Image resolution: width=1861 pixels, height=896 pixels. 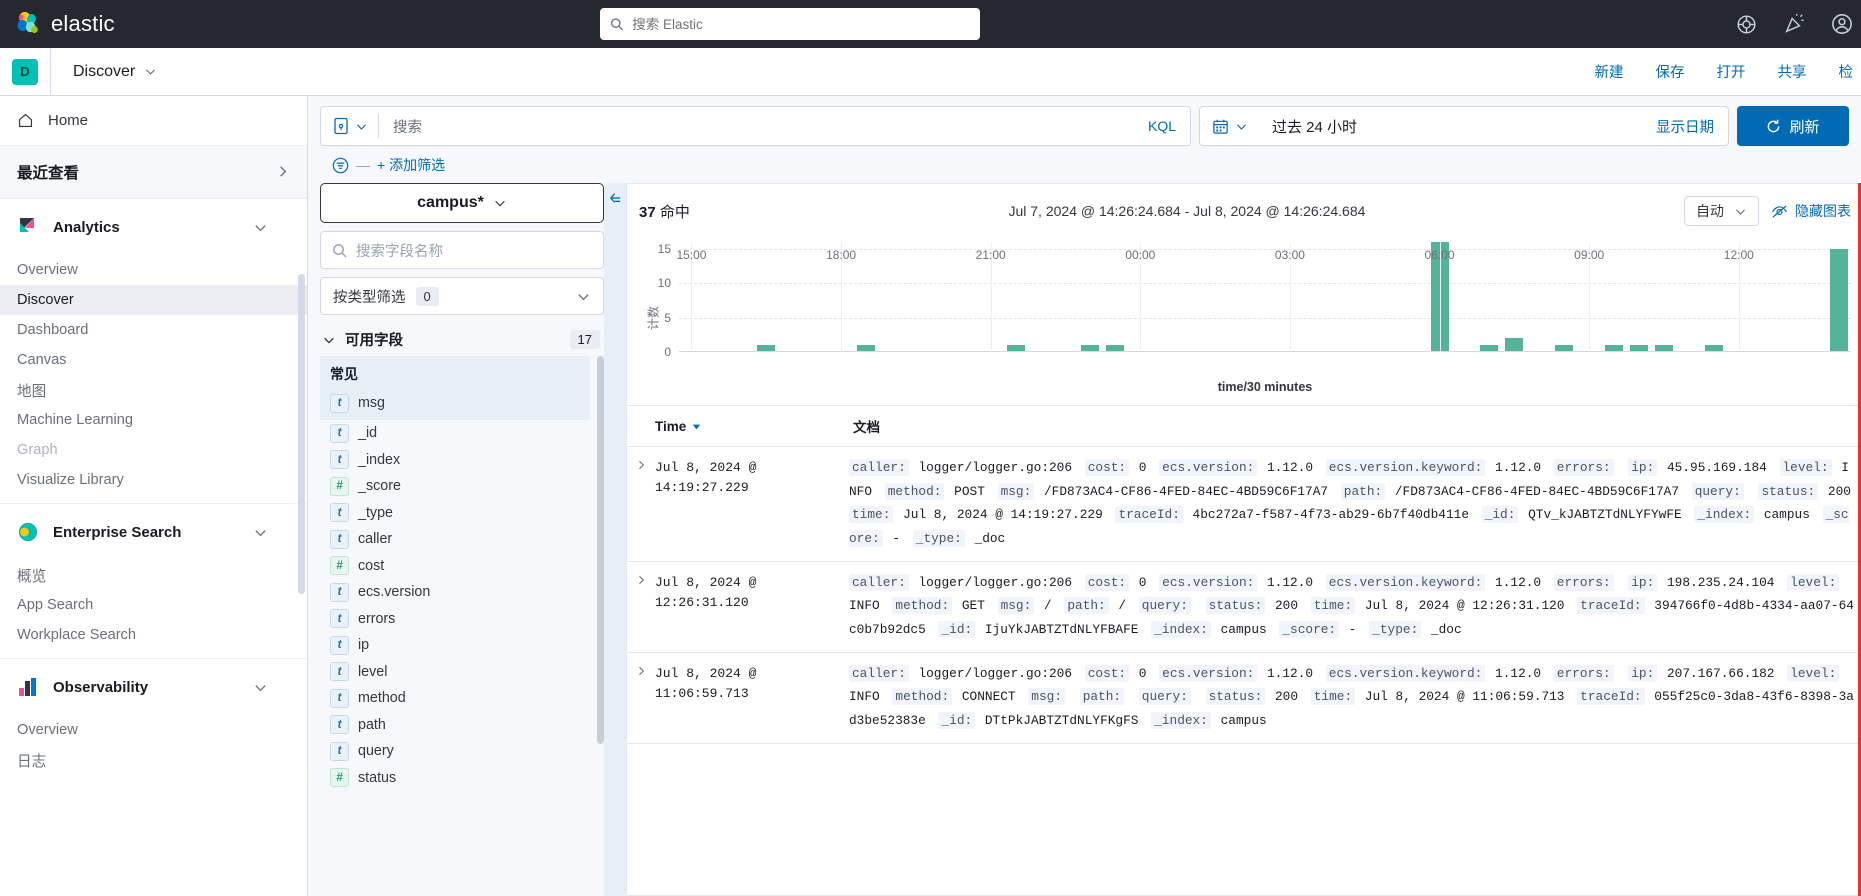 I want to click on sidebar-item-logs: 日志, so click(x=153, y=760).